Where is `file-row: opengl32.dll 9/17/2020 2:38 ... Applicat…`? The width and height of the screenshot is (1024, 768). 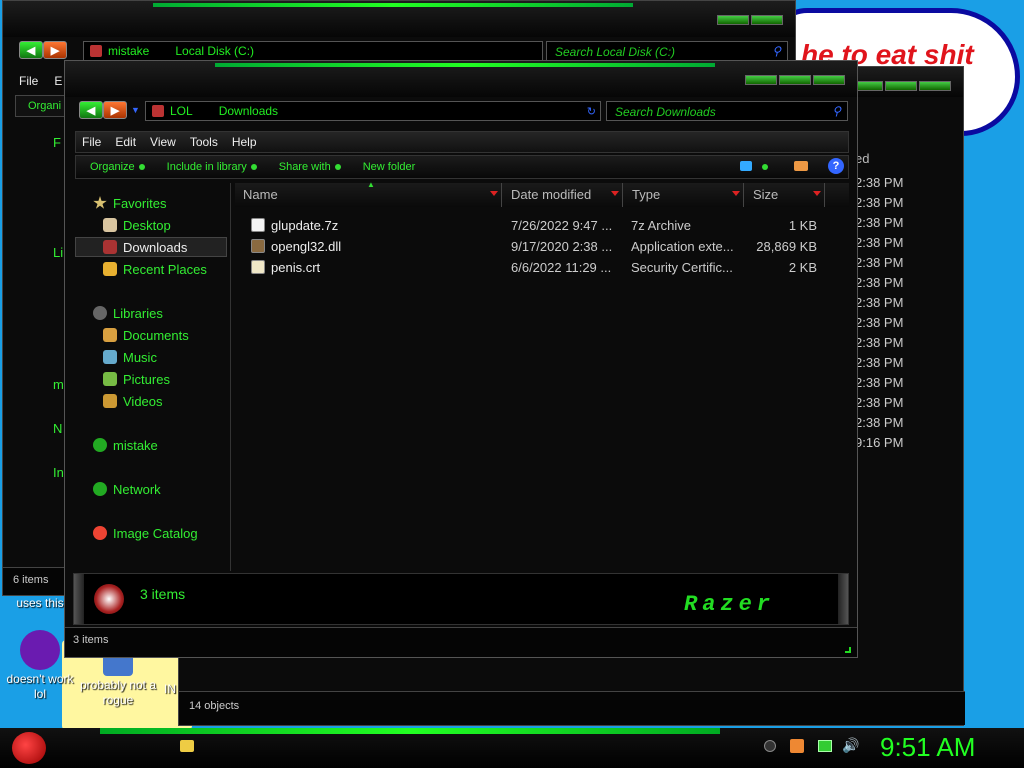 file-row: opengl32.dll 9/17/2020 2:38 ... Applicat… is located at coordinates (545, 246).